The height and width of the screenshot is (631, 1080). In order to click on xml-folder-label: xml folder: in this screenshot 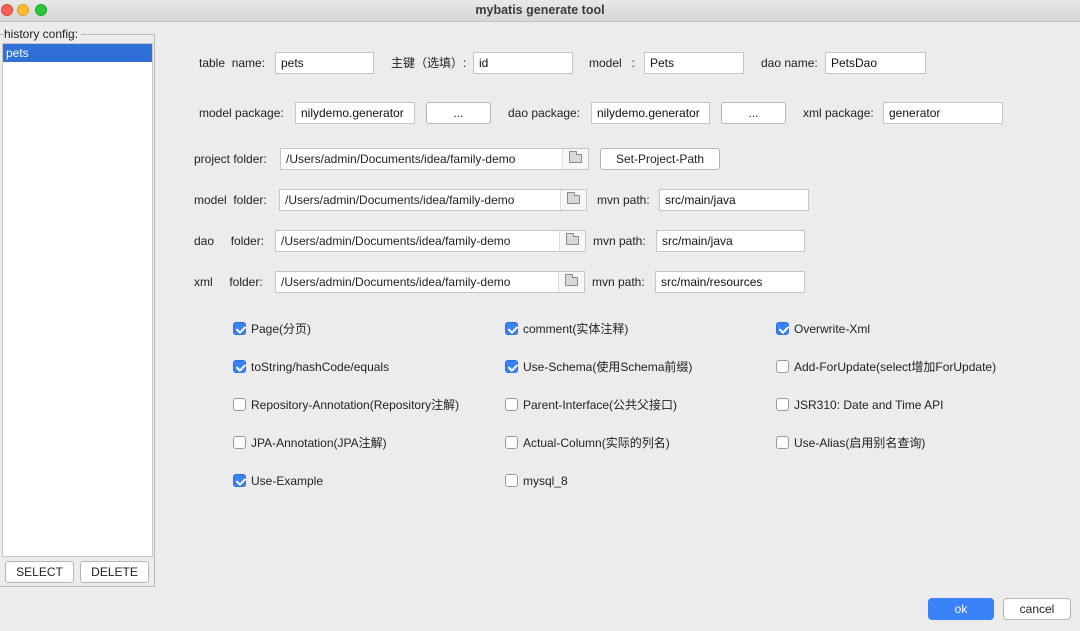, I will do `click(228, 282)`.